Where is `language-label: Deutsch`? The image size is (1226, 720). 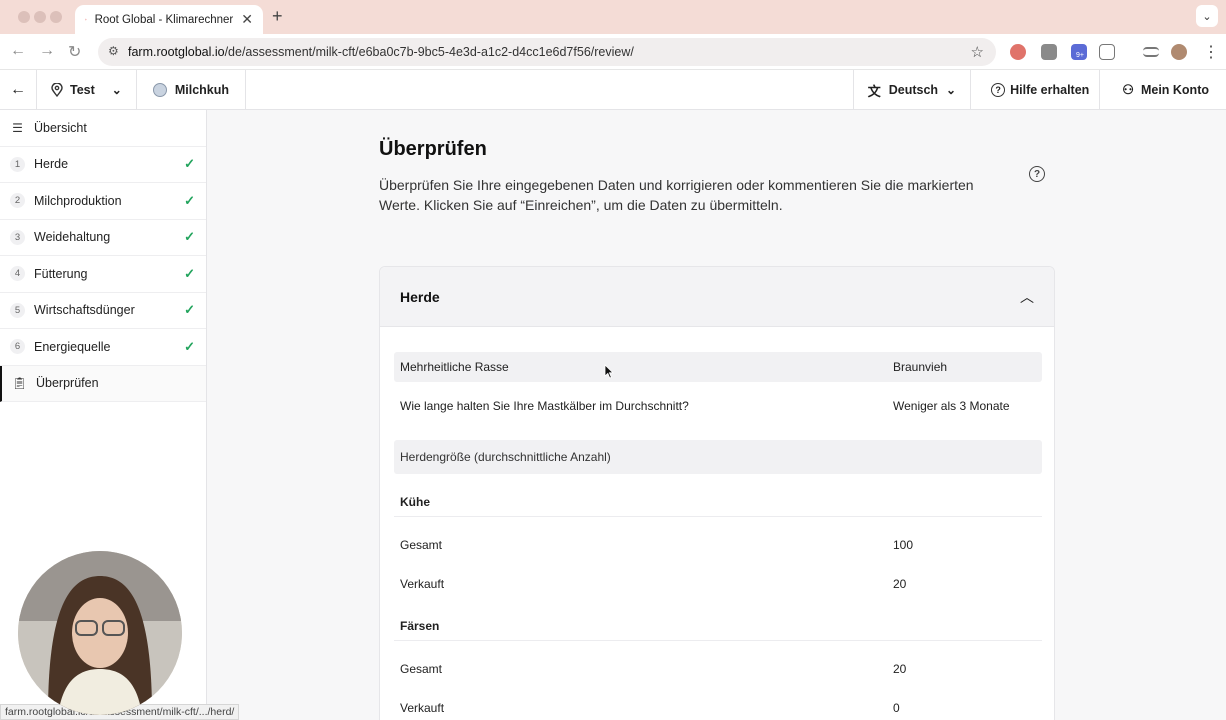
language-label: Deutsch is located at coordinates (913, 90).